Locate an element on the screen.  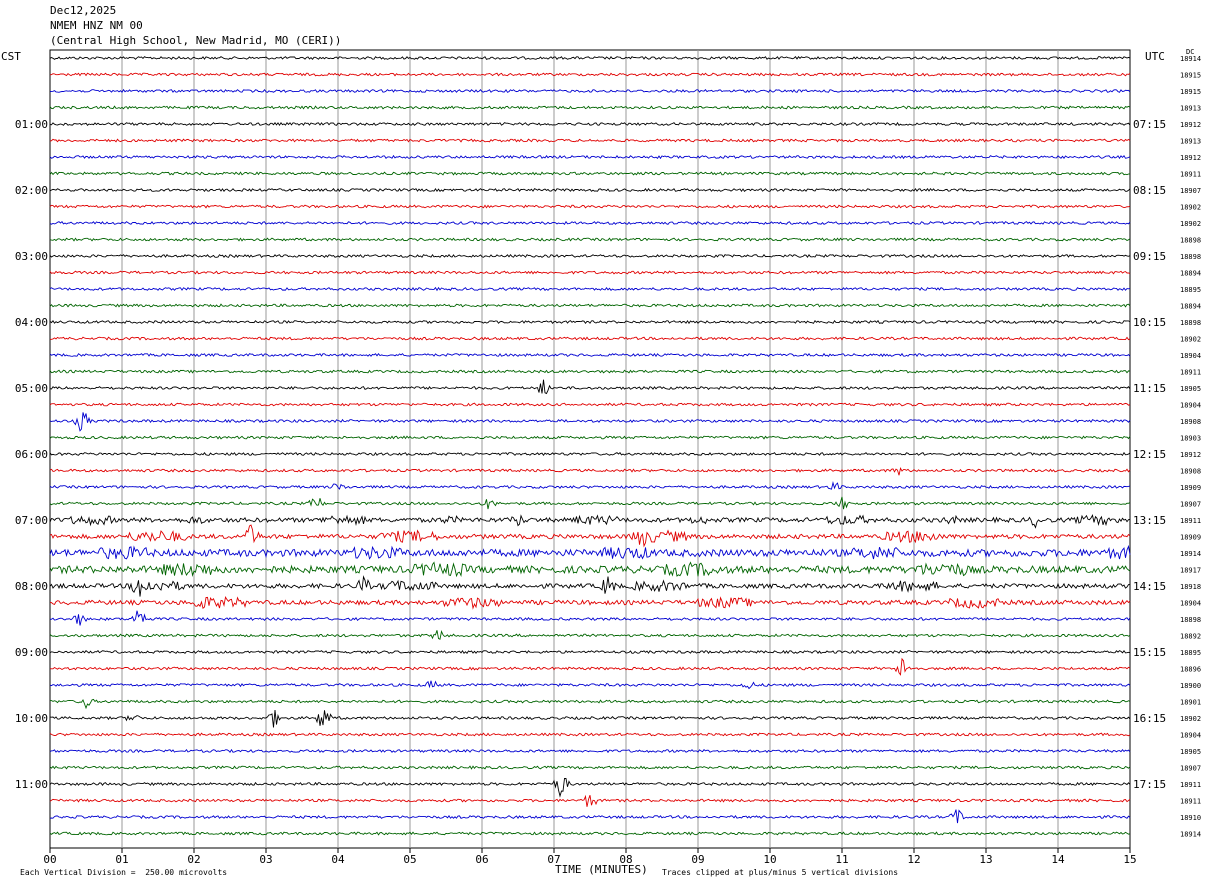
x-tick-label: 01 is located at coordinates (121, 859).